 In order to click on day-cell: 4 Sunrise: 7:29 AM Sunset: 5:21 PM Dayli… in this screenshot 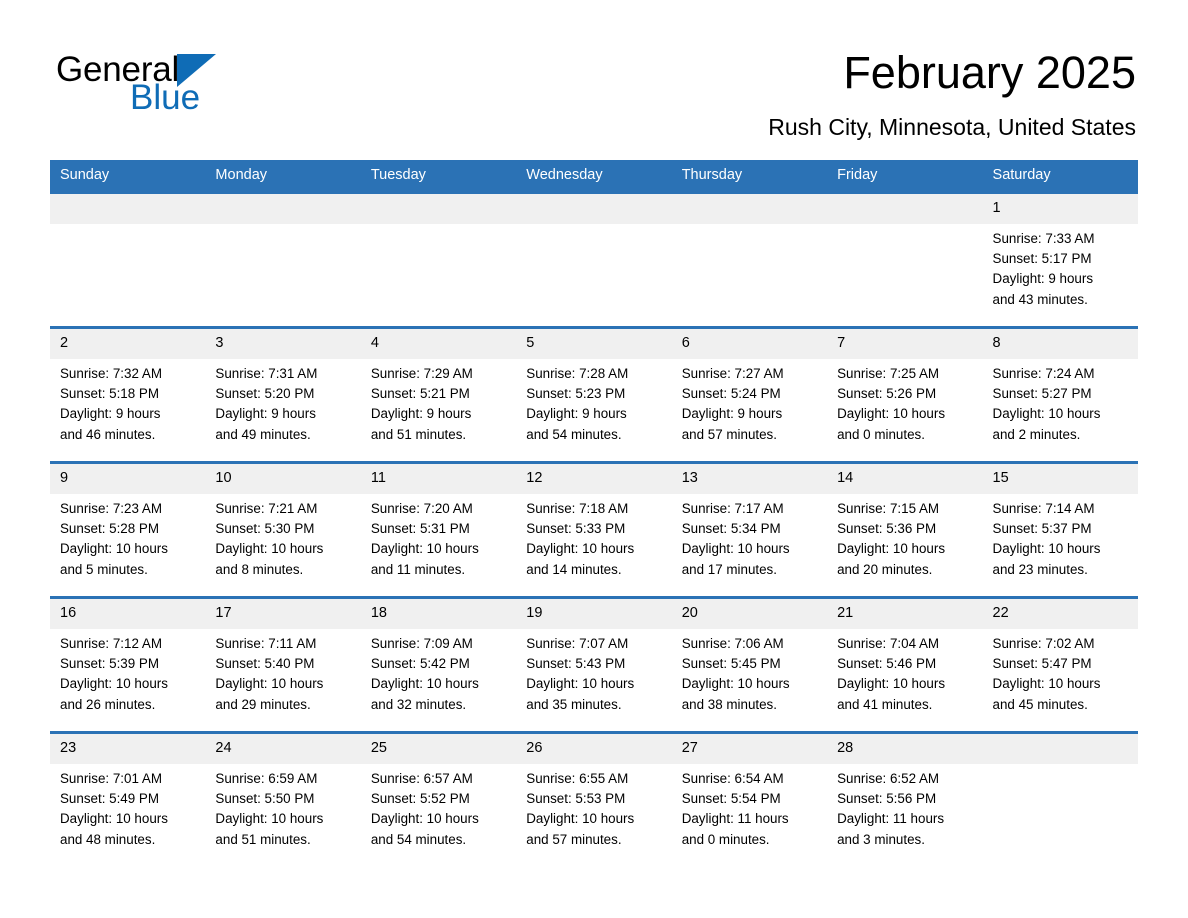, I will do `click(438, 394)`.